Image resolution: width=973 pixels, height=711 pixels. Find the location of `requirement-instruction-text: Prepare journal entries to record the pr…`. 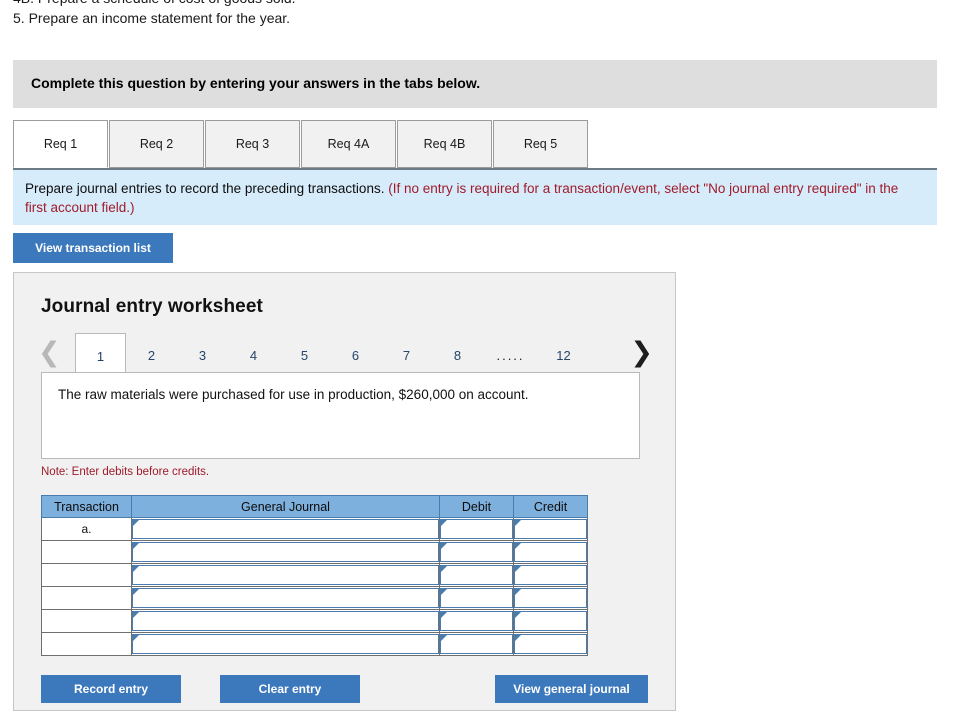

requirement-instruction-text: Prepare journal entries to record the pr… is located at coordinates (207, 188).